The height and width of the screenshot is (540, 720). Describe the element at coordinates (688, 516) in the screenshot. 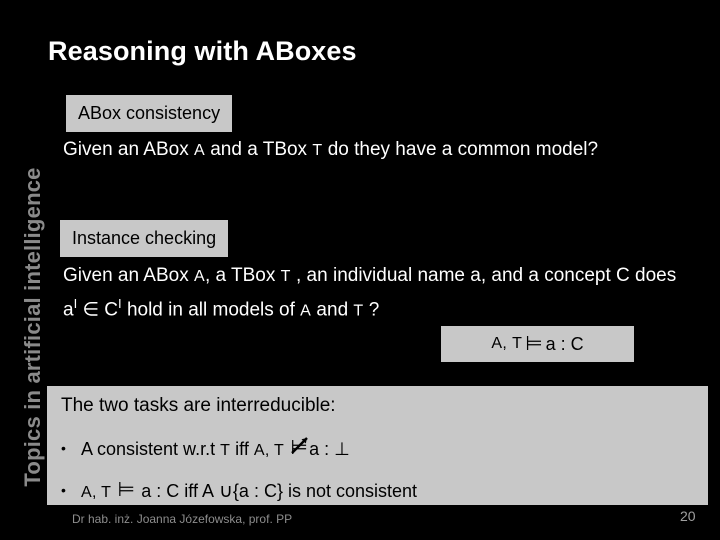

I see `page-number: 20` at that location.